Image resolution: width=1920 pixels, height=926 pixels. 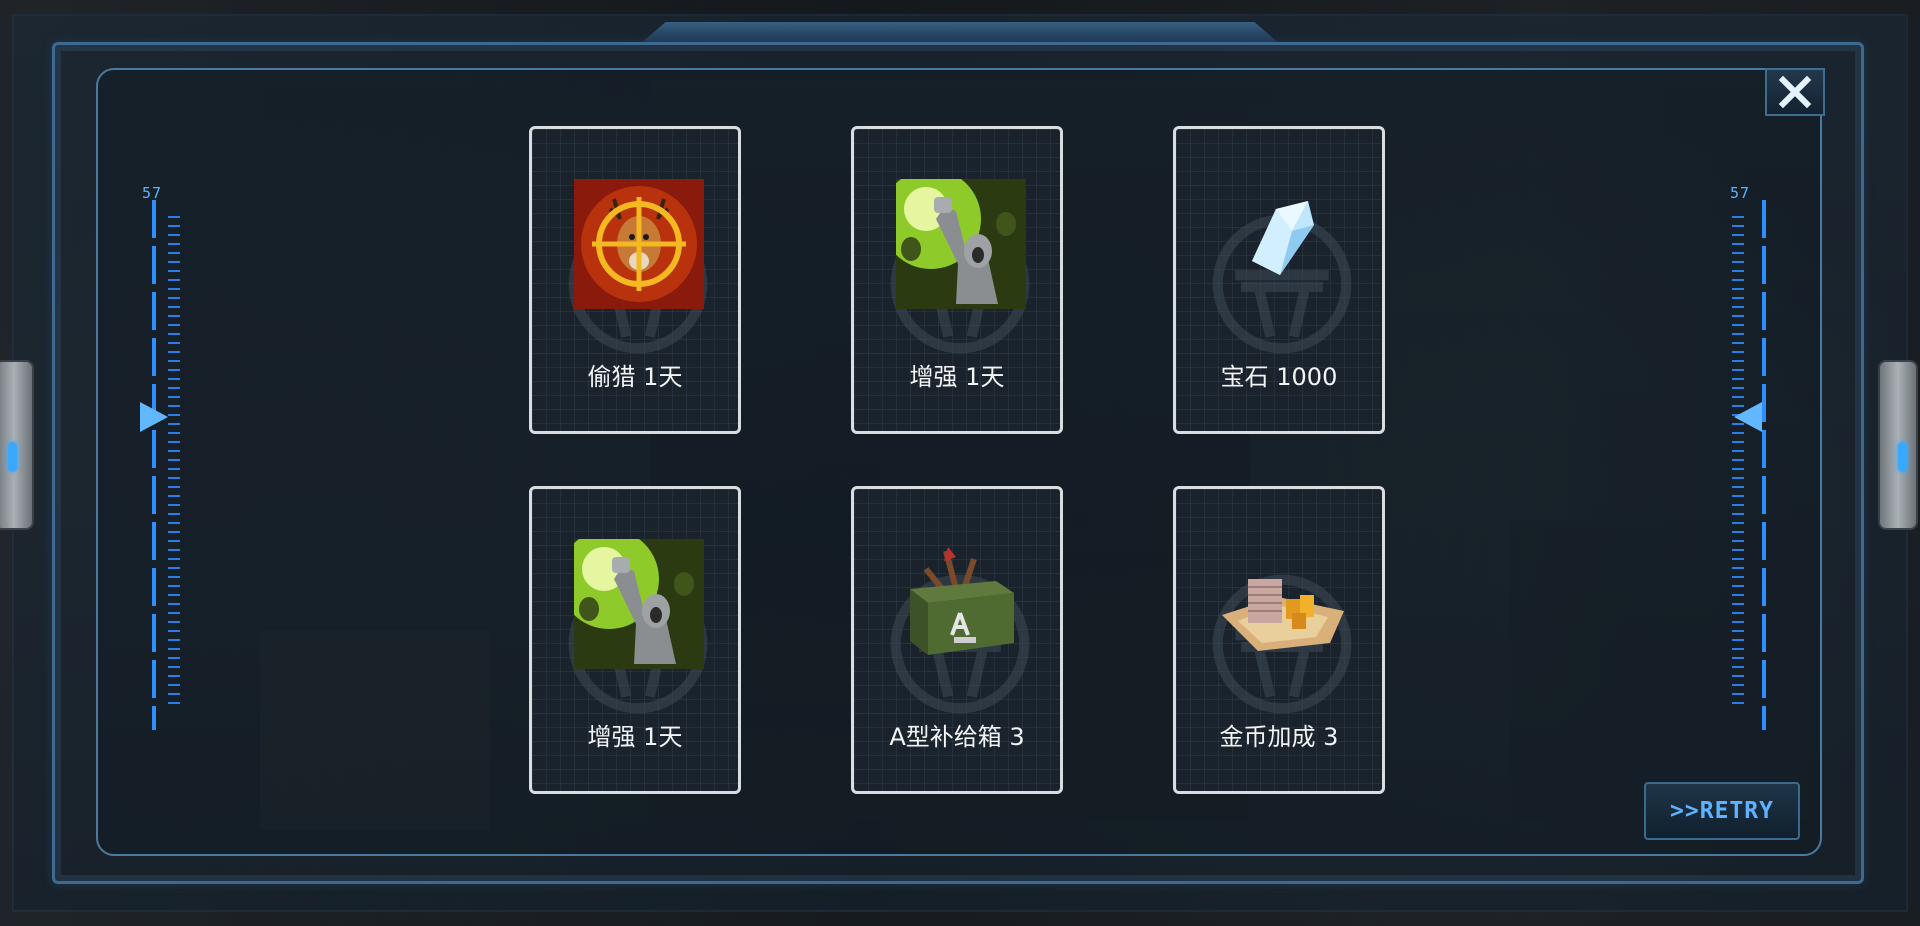 What do you see at coordinates (1279, 377) in the screenshot?
I see `reward-label: 宝石 1000` at bounding box center [1279, 377].